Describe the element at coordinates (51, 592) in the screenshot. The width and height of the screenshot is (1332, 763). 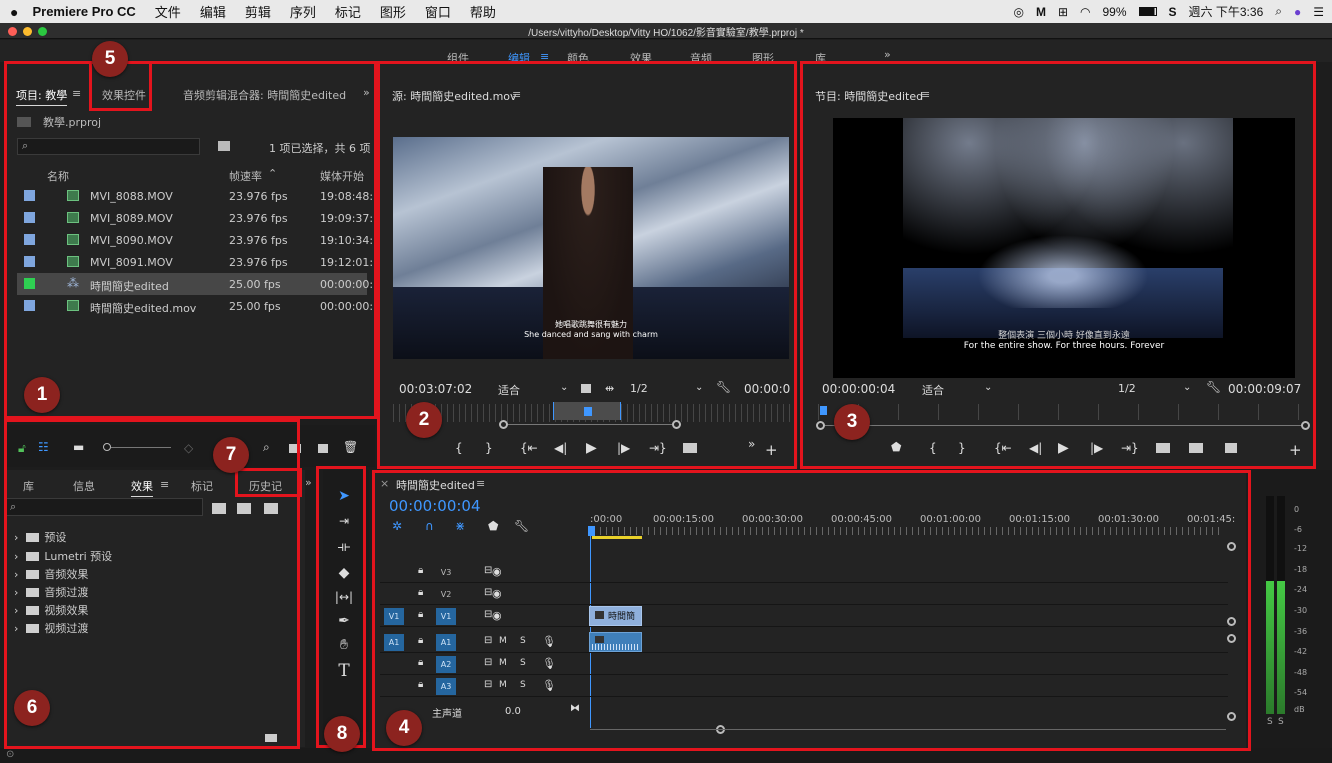
I see `effects-folder-audio-transitions: › 音频过渡` at that location.